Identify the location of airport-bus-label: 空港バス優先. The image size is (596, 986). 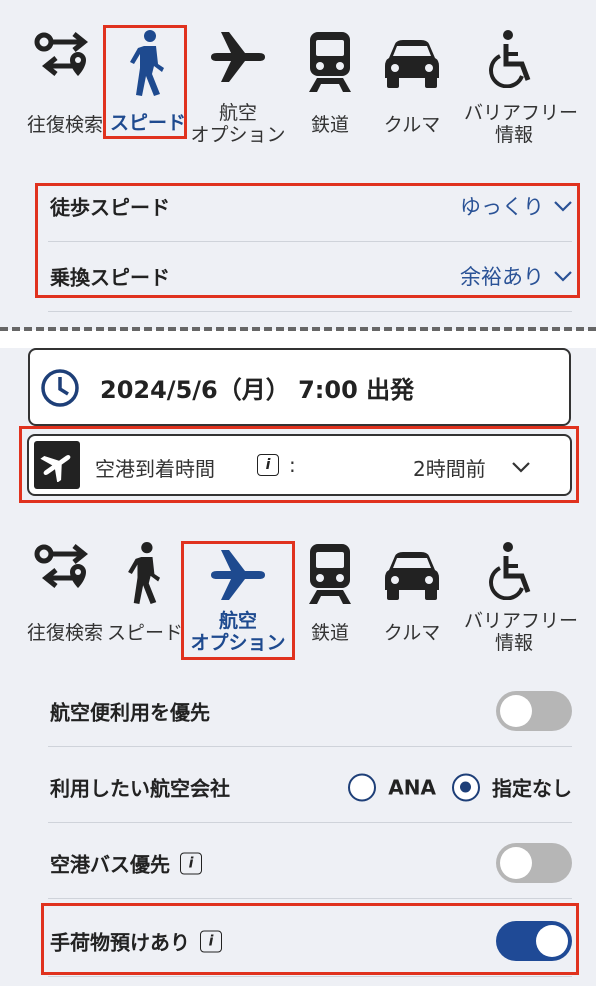
(110, 864).